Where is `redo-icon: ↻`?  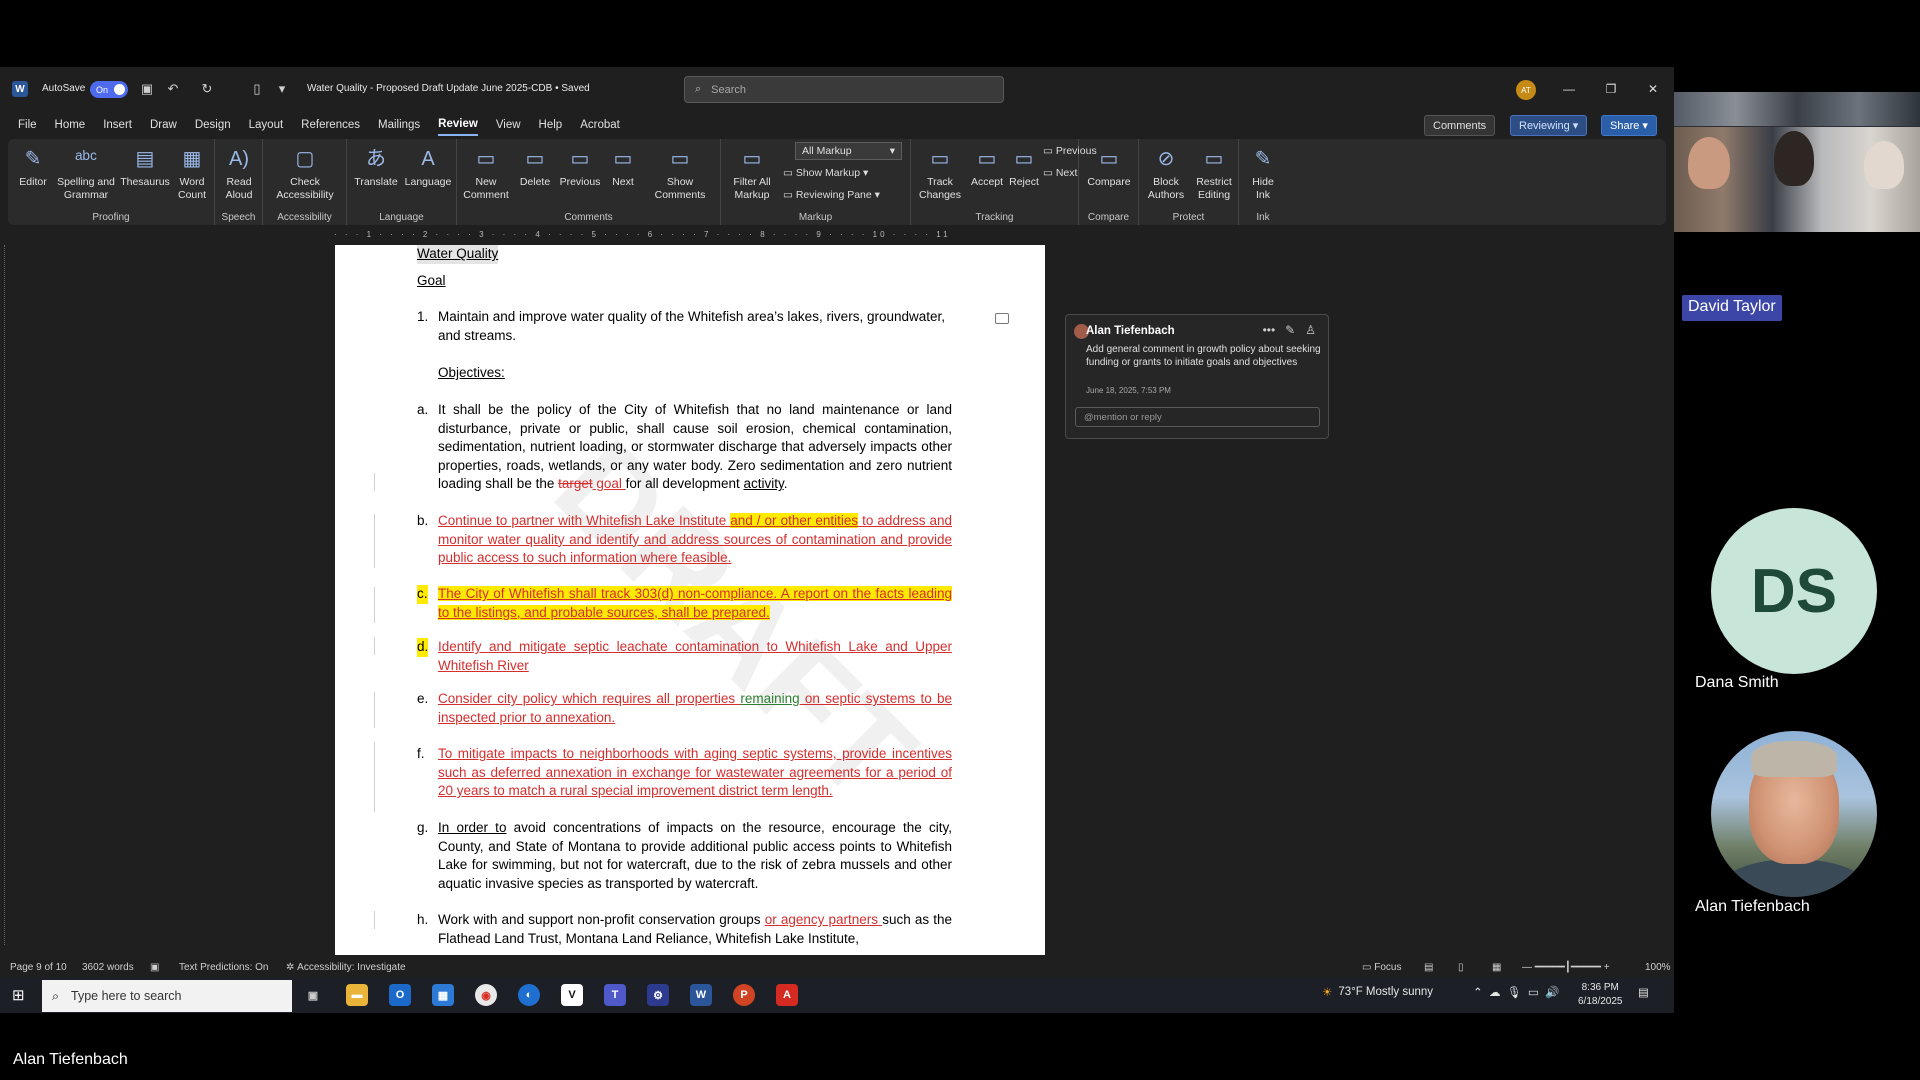 redo-icon: ↻ is located at coordinates (207, 89).